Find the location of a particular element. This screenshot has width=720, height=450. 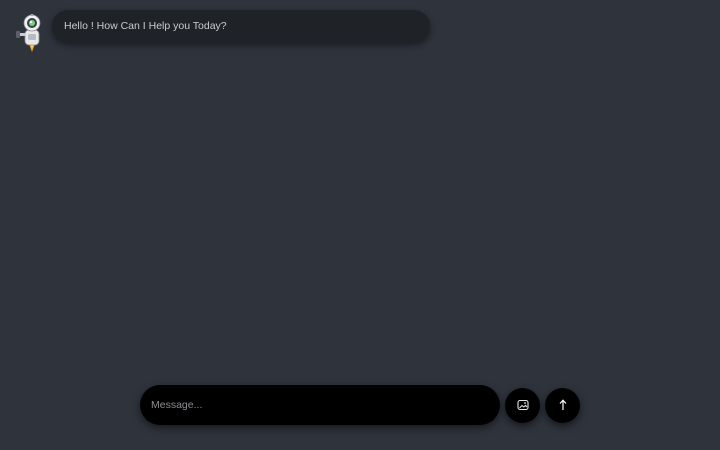

attach-image-button is located at coordinates (522, 405).